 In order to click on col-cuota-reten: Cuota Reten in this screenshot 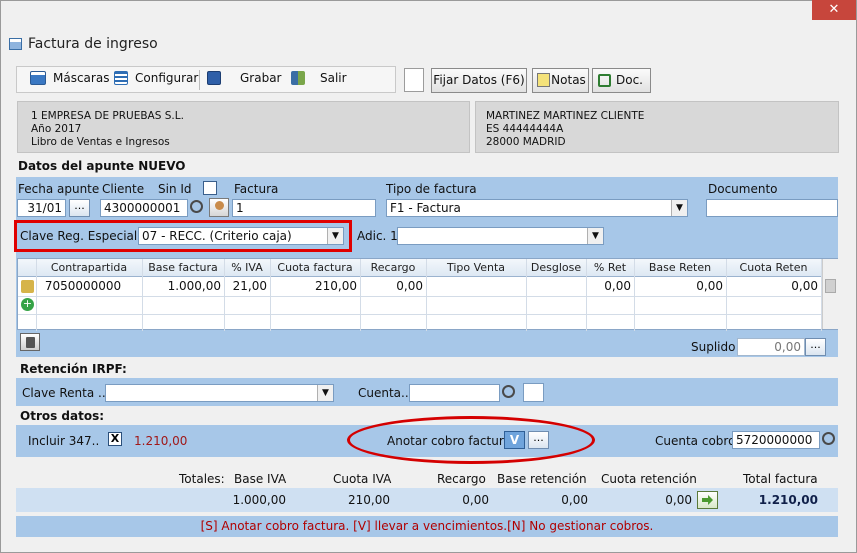, I will do `click(773, 267)`.